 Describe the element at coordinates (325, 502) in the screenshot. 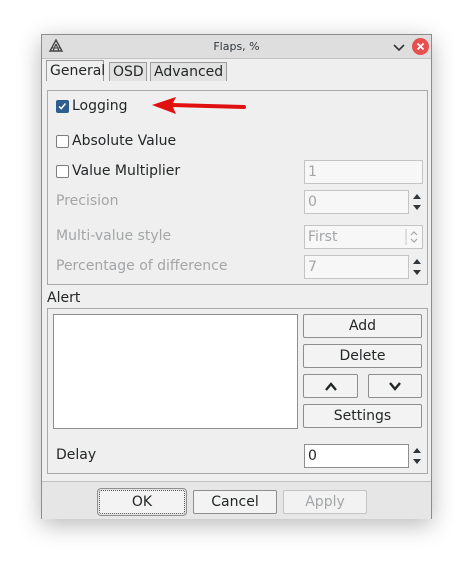

I see `apply-button: Apply` at that location.